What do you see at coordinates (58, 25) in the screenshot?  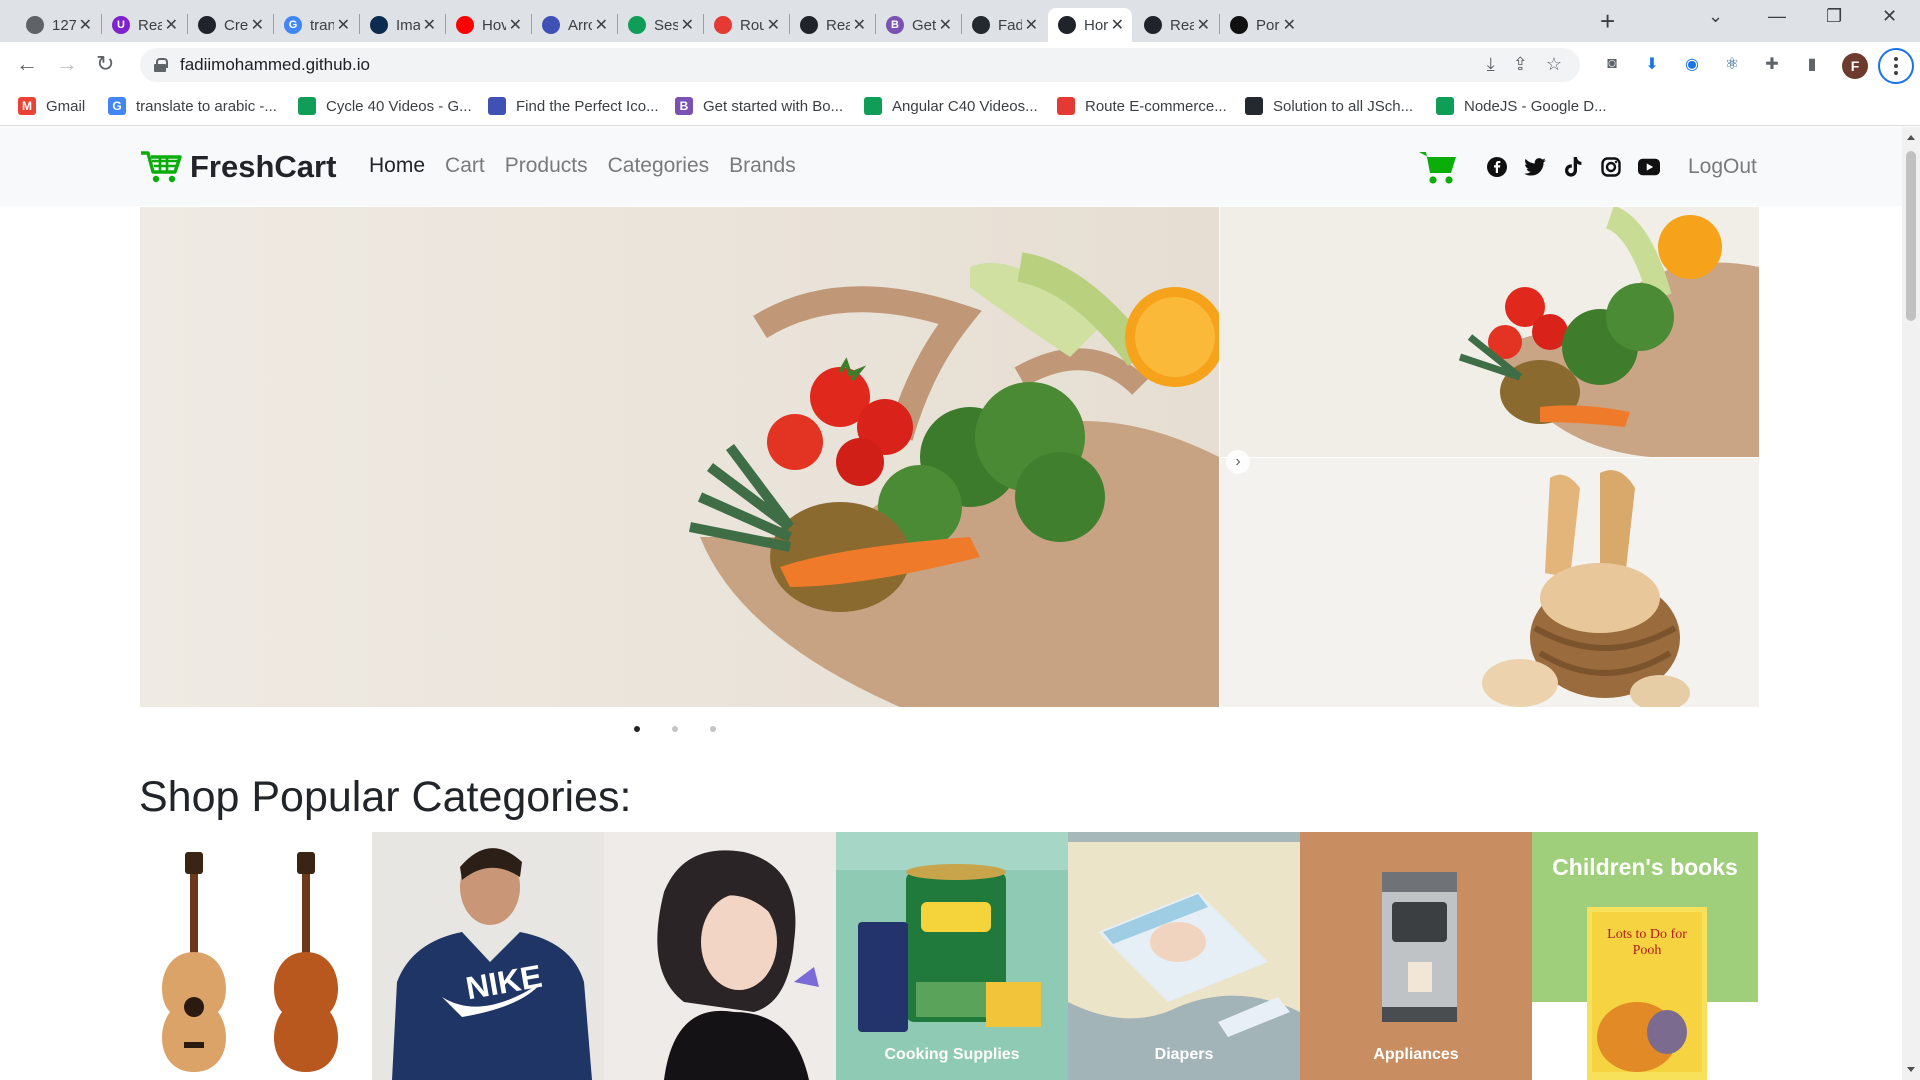 I see `browser-tab: 127 ✕` at bounding box center [58, 25].